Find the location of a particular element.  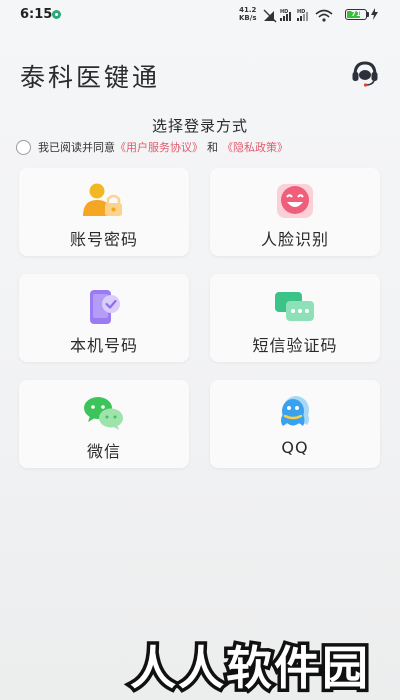

login-method-label: 短信验证码 is located at coordinates (295, 345).